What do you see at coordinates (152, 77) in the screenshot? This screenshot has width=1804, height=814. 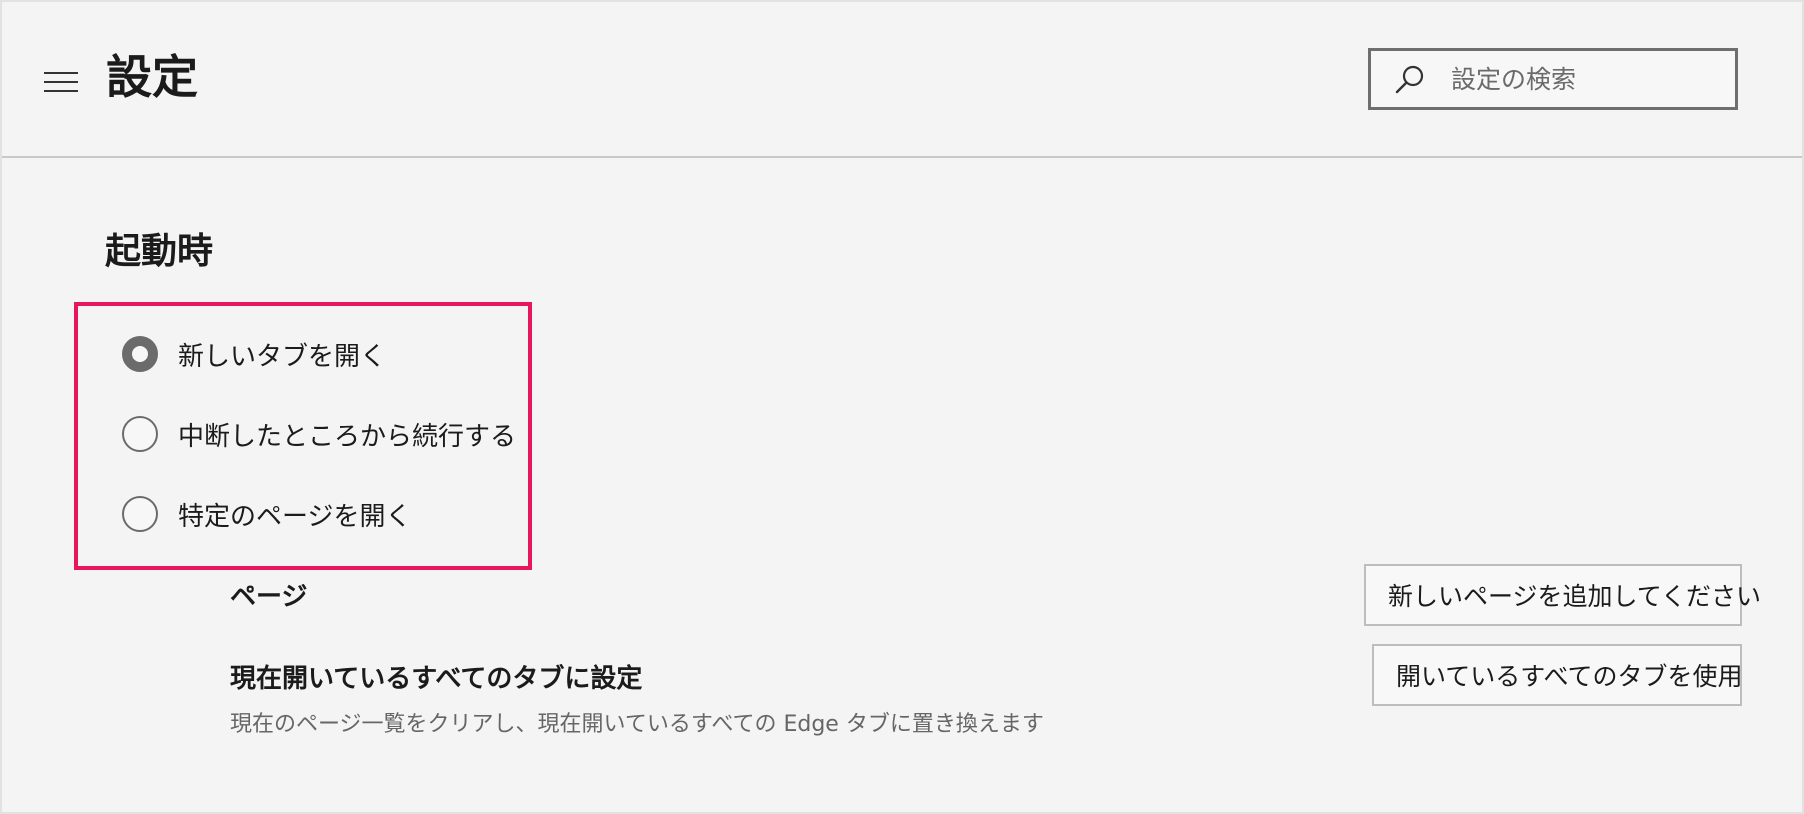 I see `page-title: 設定` at bounding box center [152, 77].